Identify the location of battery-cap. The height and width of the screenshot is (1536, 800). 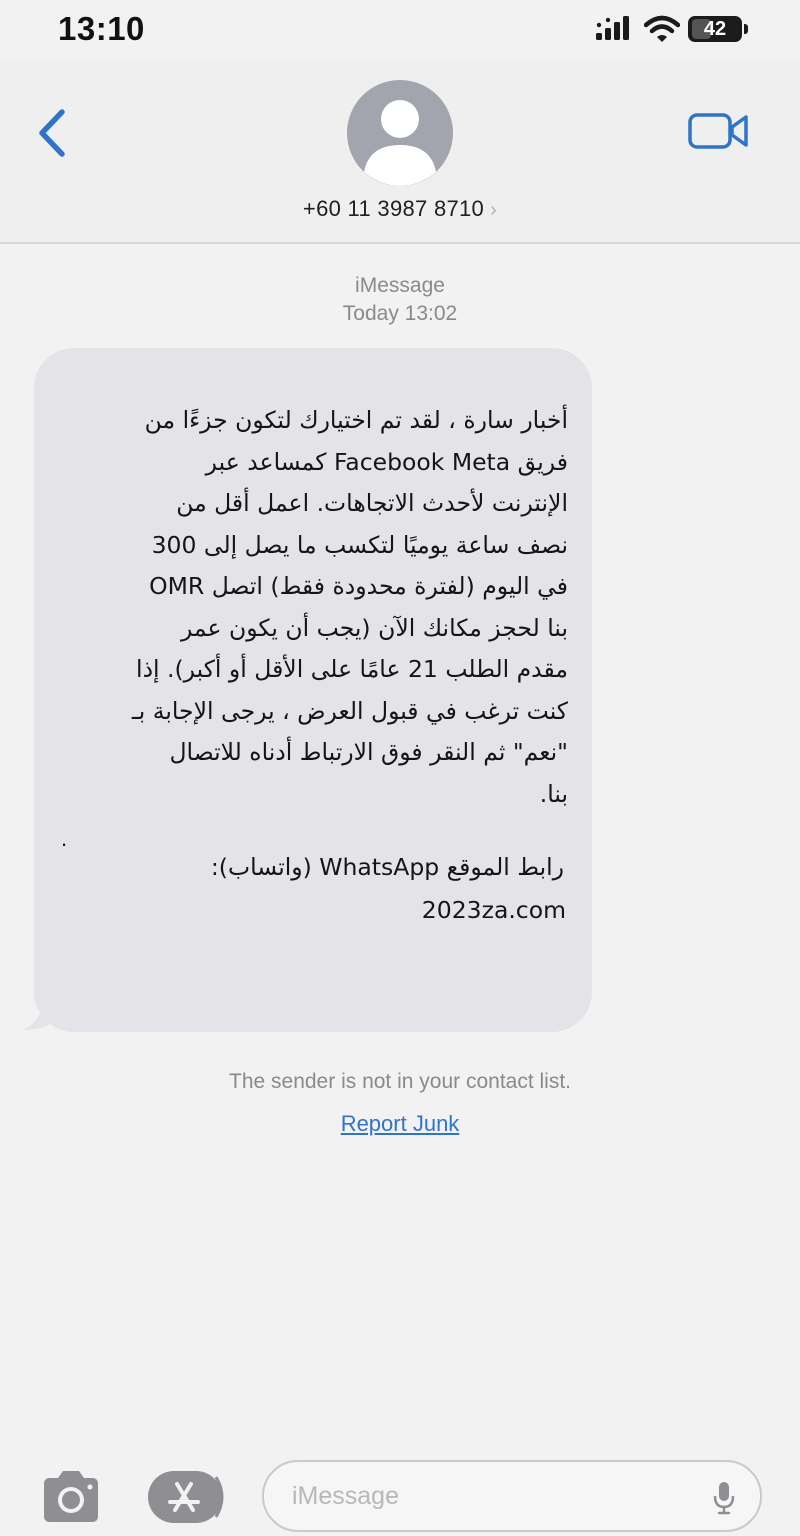
(746, 29).